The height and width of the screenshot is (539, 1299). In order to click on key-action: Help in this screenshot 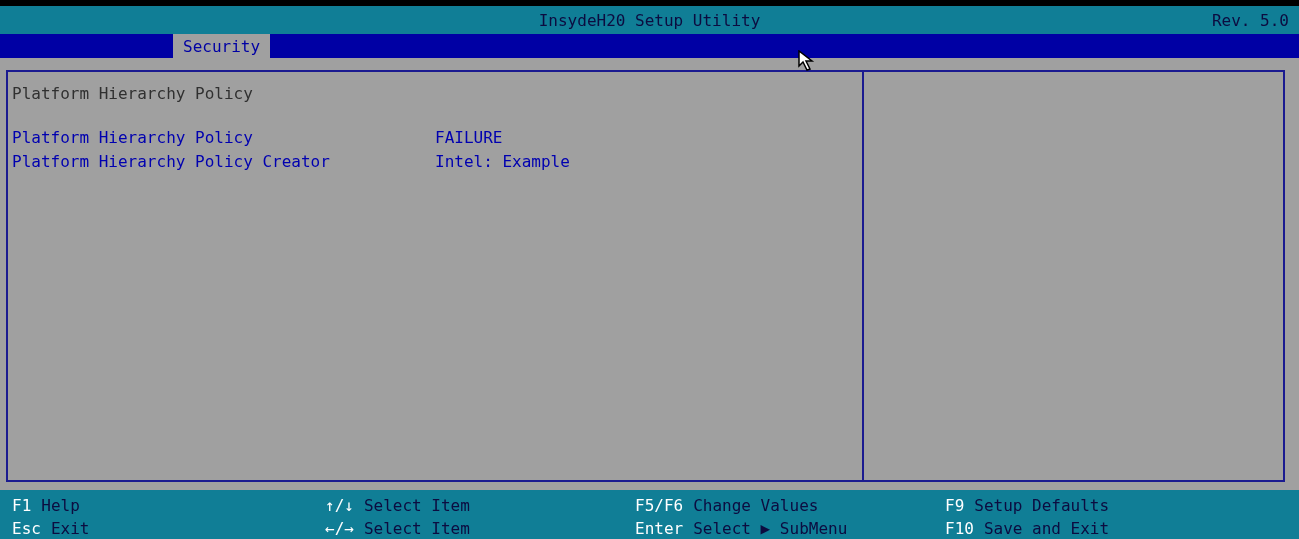, I will do `click(60, 505)`.